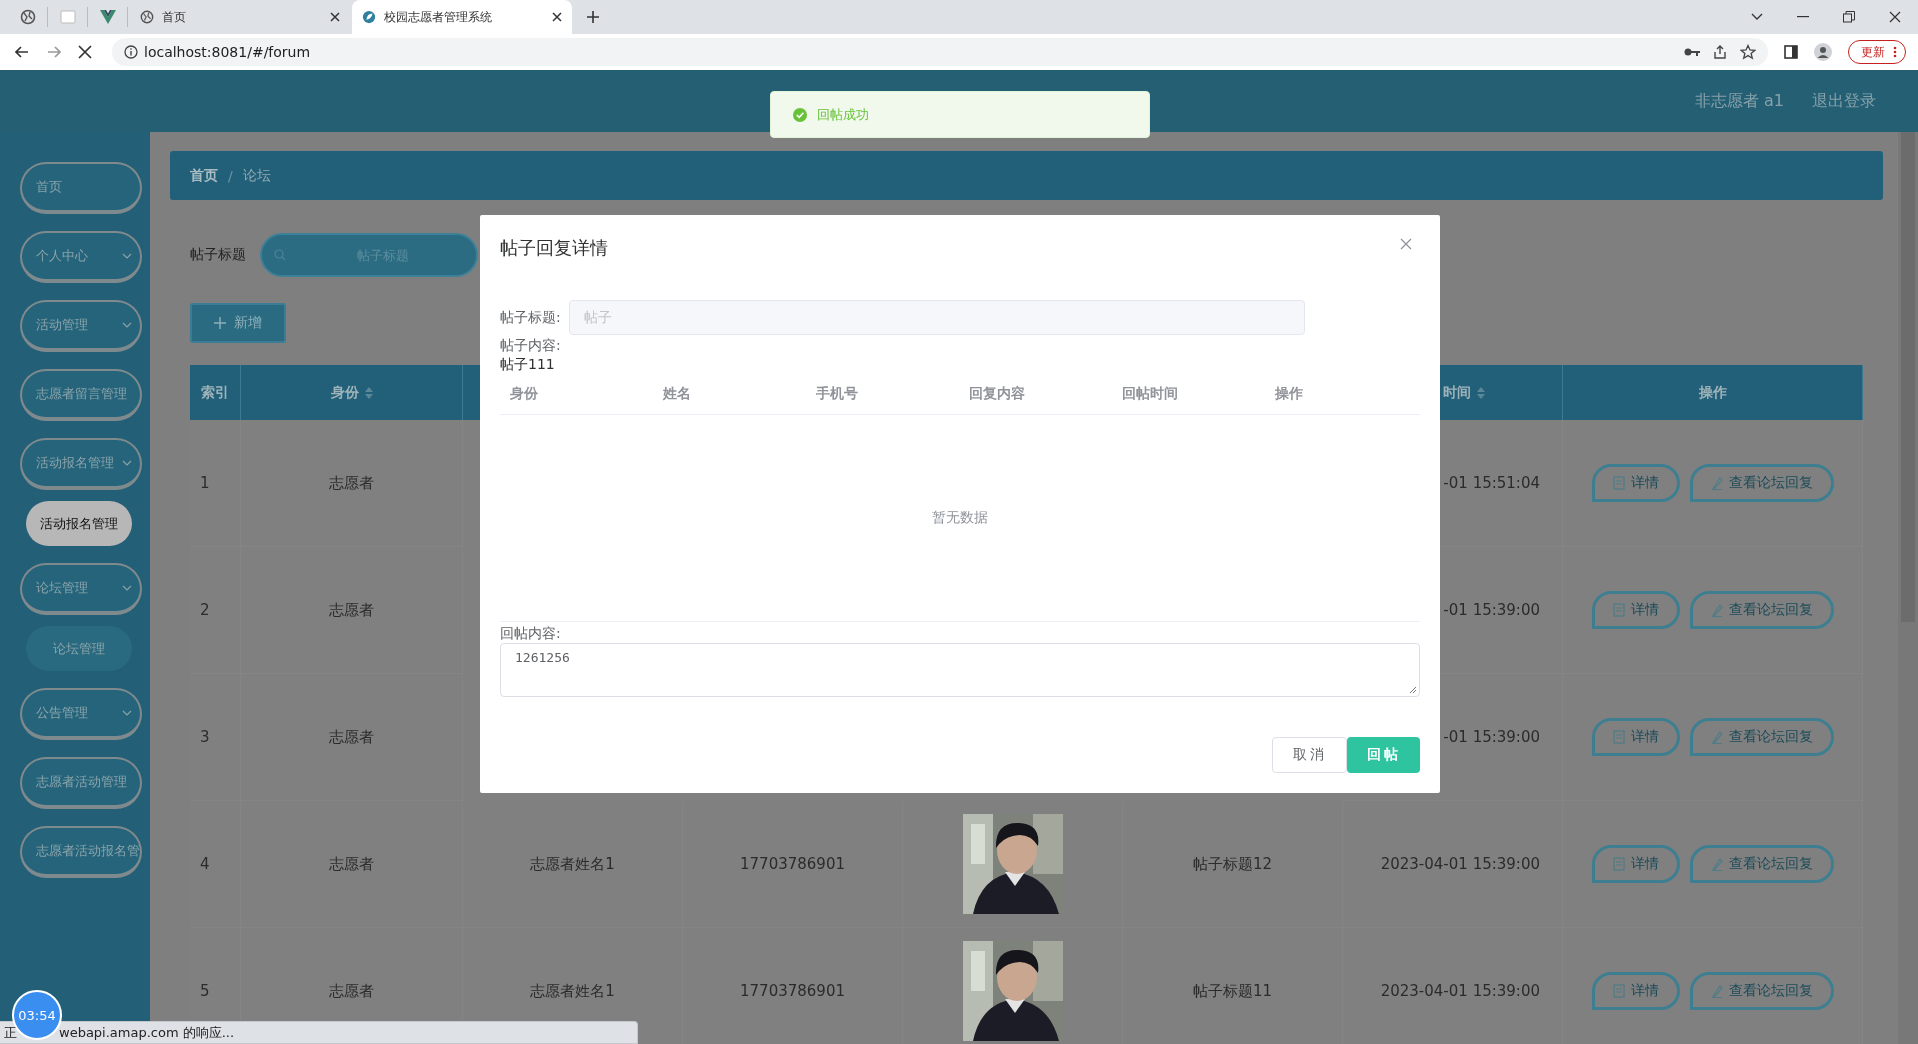  I want to click on table-cell: 17703786901, so click(792, 991).